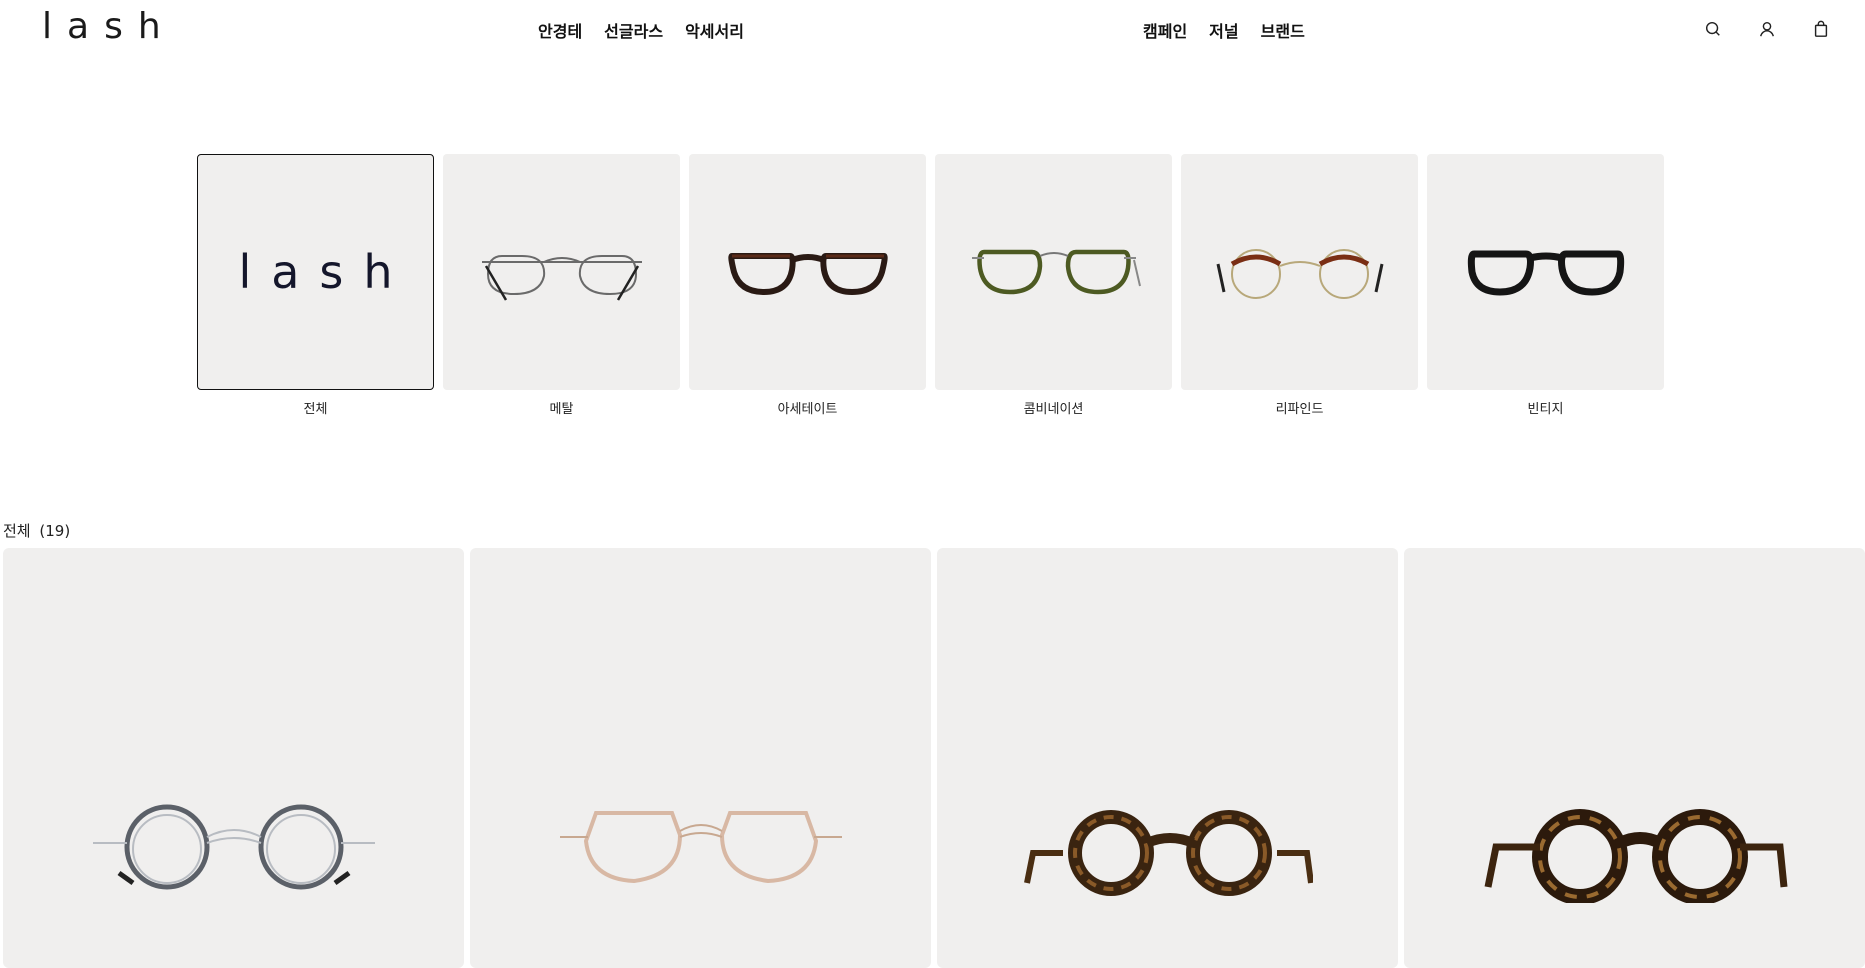  I want to click on category-metal: 메탈, so click(561, 285).